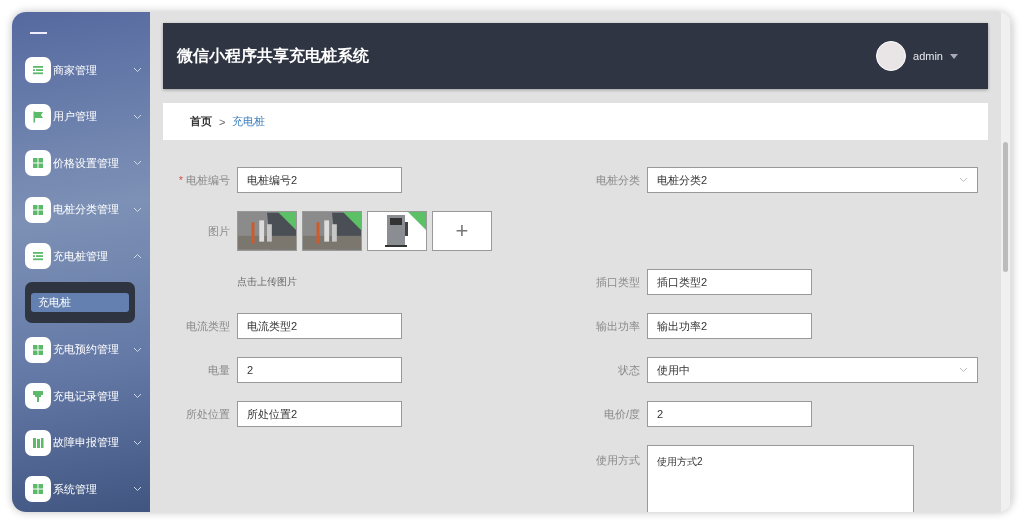 The image size is (1024, 524). Describe the element at coordinates (207, 414) in the screenshot. I see `field-label: 所处位置` at that location.